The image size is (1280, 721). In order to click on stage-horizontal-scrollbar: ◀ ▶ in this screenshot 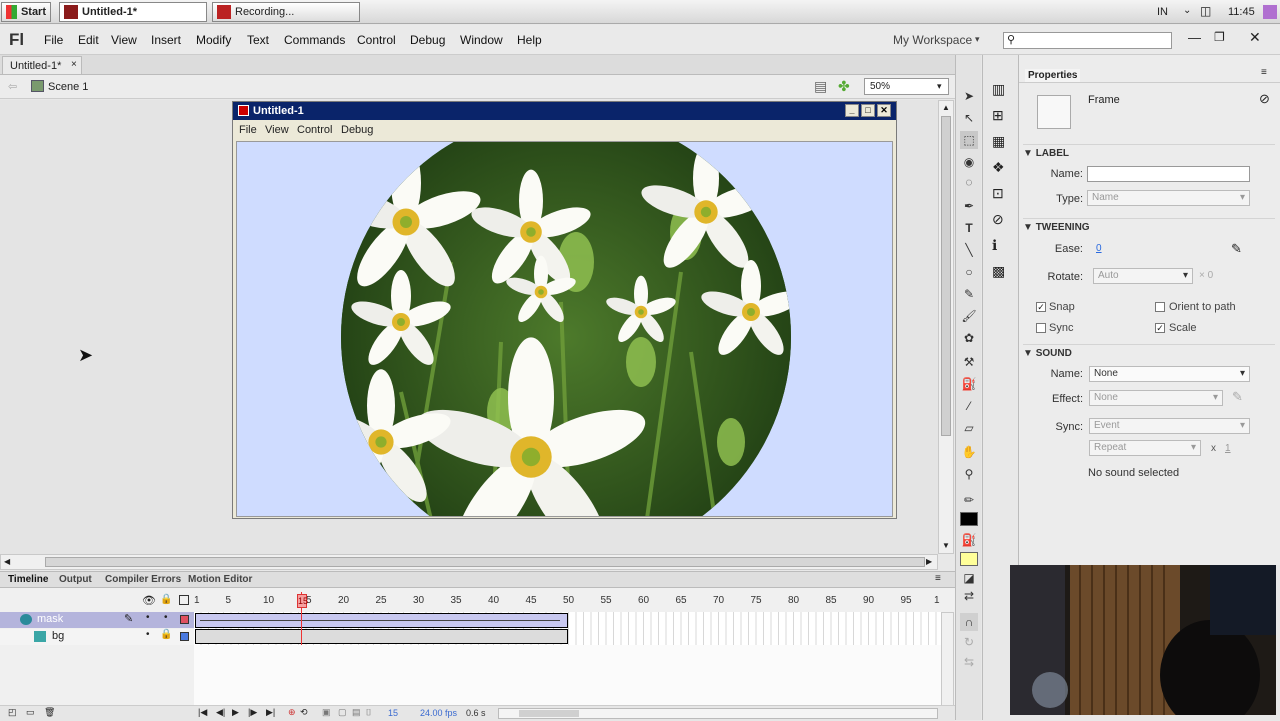, I will do `click(469, 562)`.